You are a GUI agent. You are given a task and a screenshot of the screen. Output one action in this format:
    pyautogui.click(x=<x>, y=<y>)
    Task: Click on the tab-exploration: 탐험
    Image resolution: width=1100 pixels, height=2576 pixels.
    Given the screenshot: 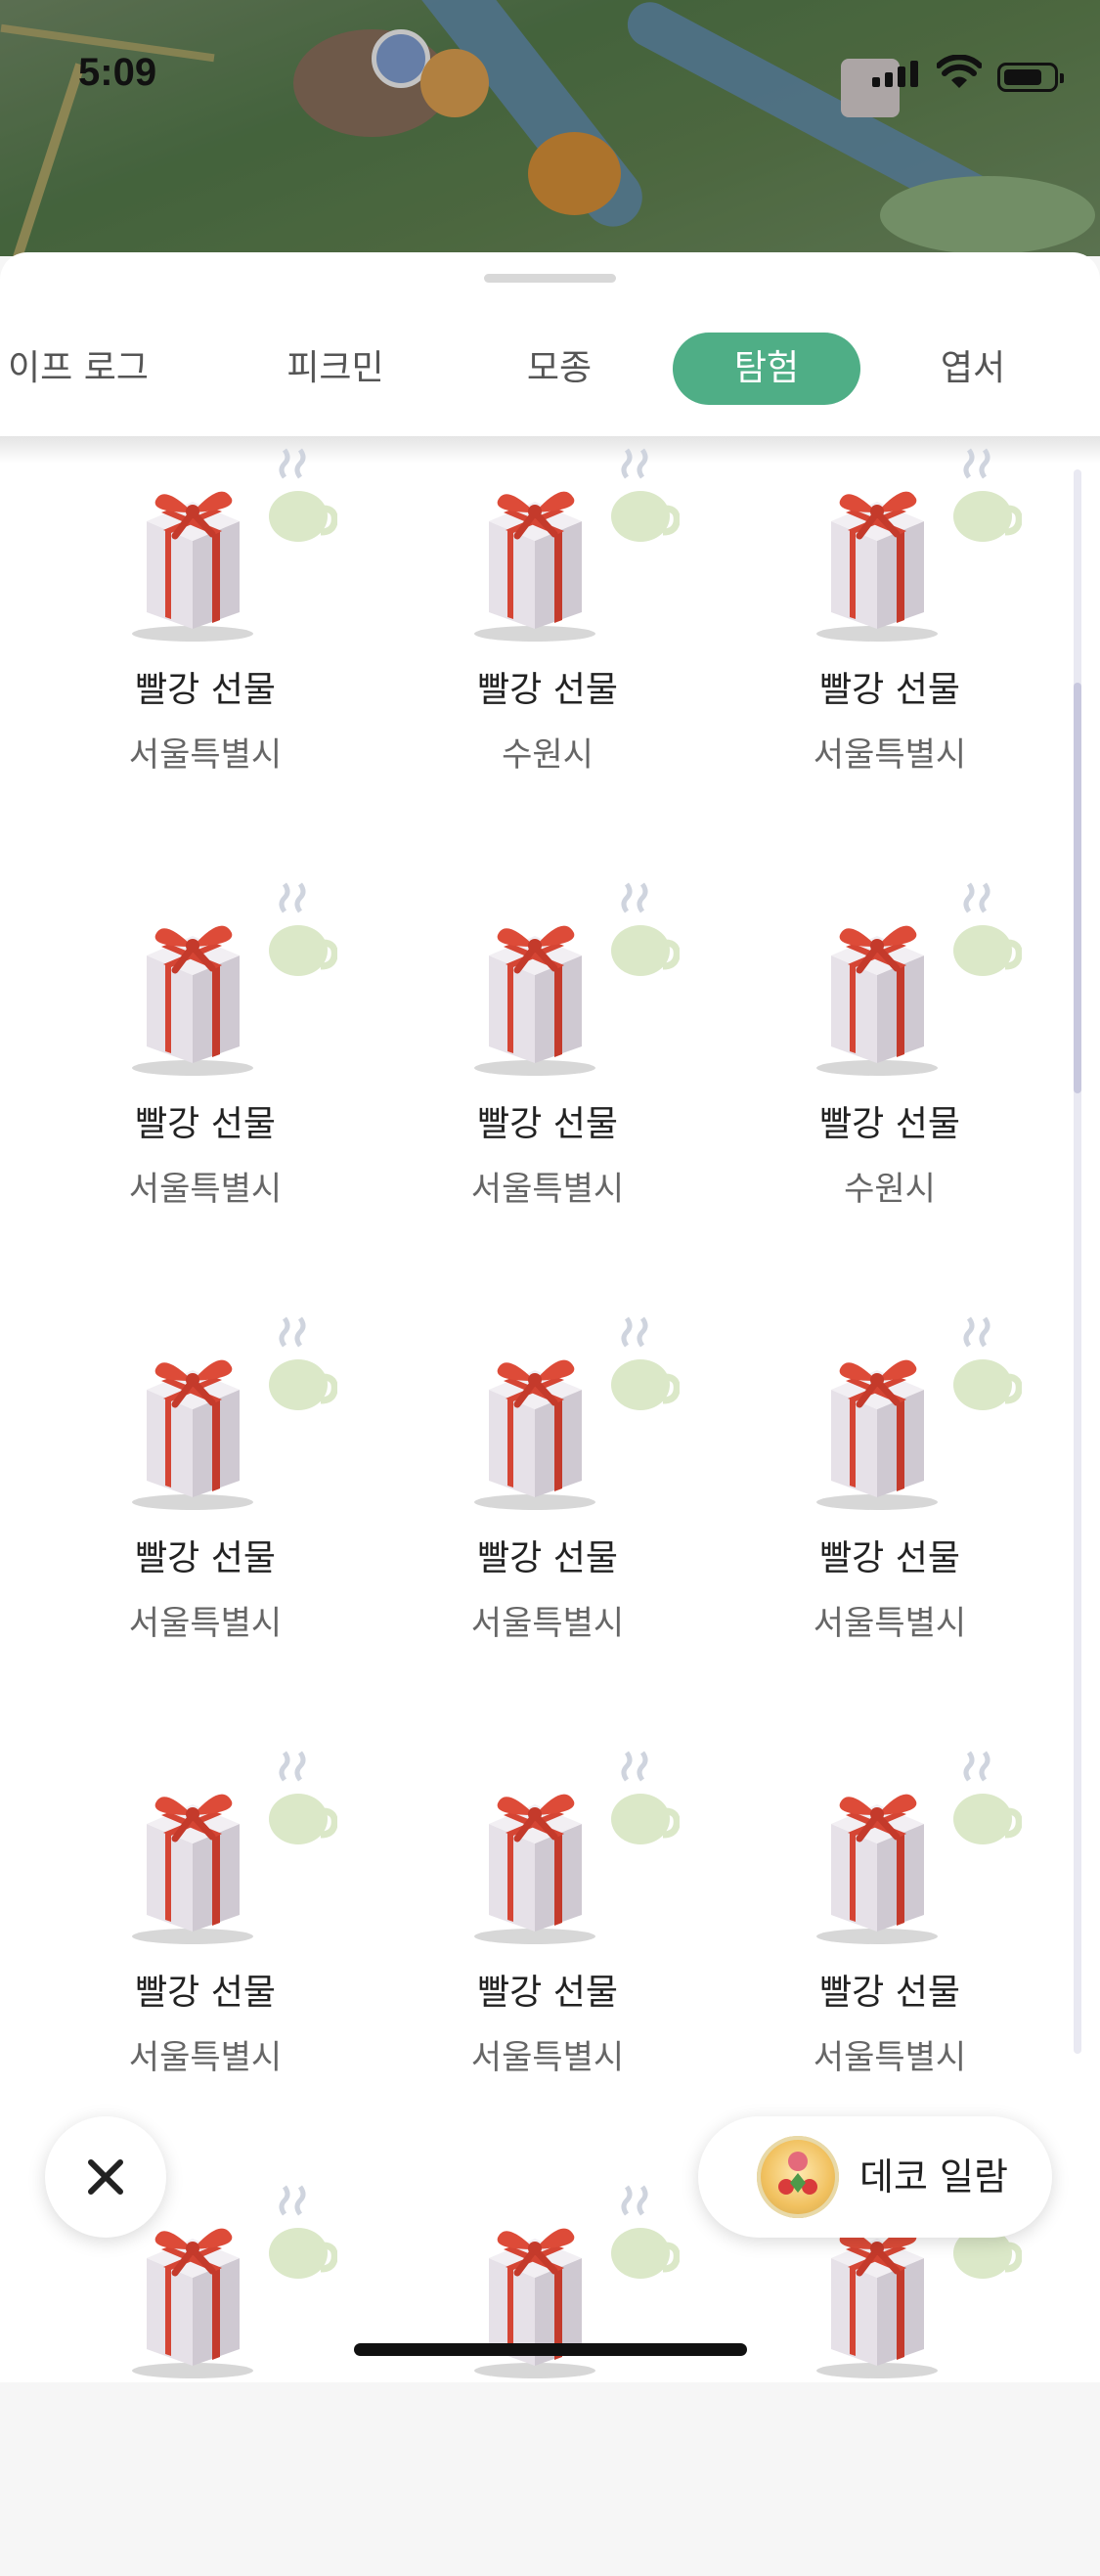 What is the action you would take?
    pyautogui.click(x=766, y=369)
    